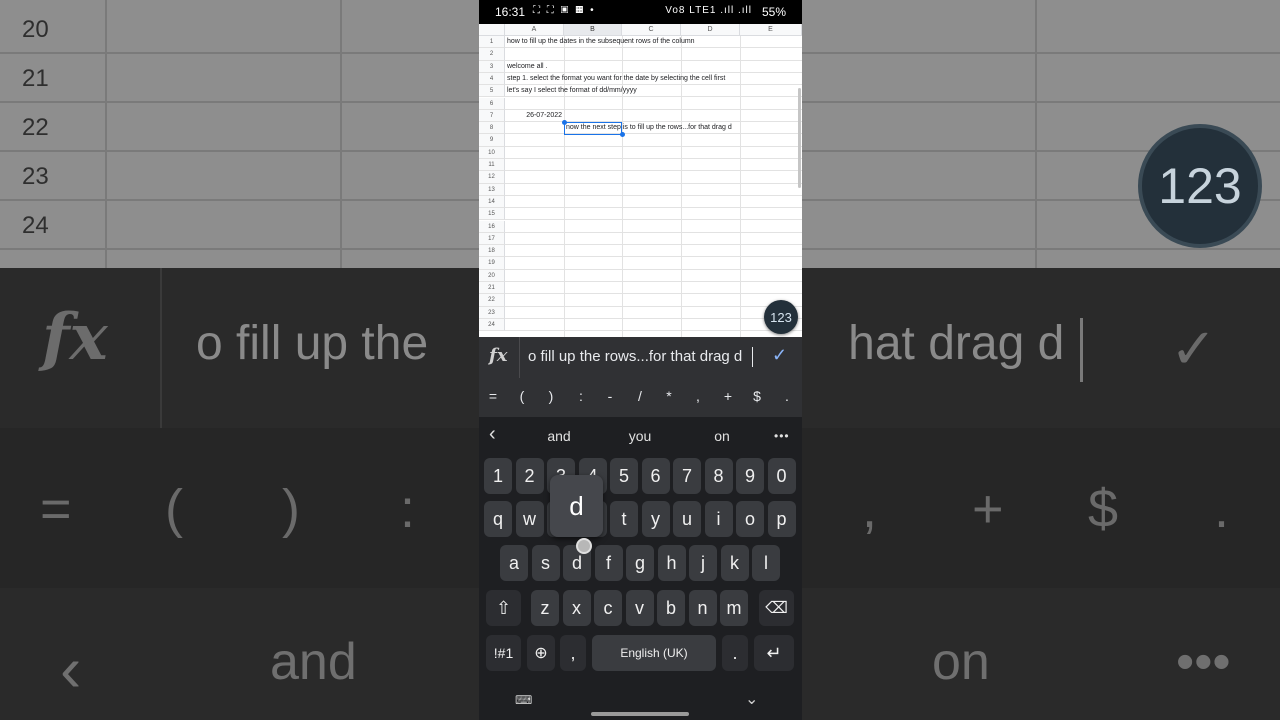 This screenshot has height=720, width=1280. I want to click on row-header: 2, so click(492, 54).